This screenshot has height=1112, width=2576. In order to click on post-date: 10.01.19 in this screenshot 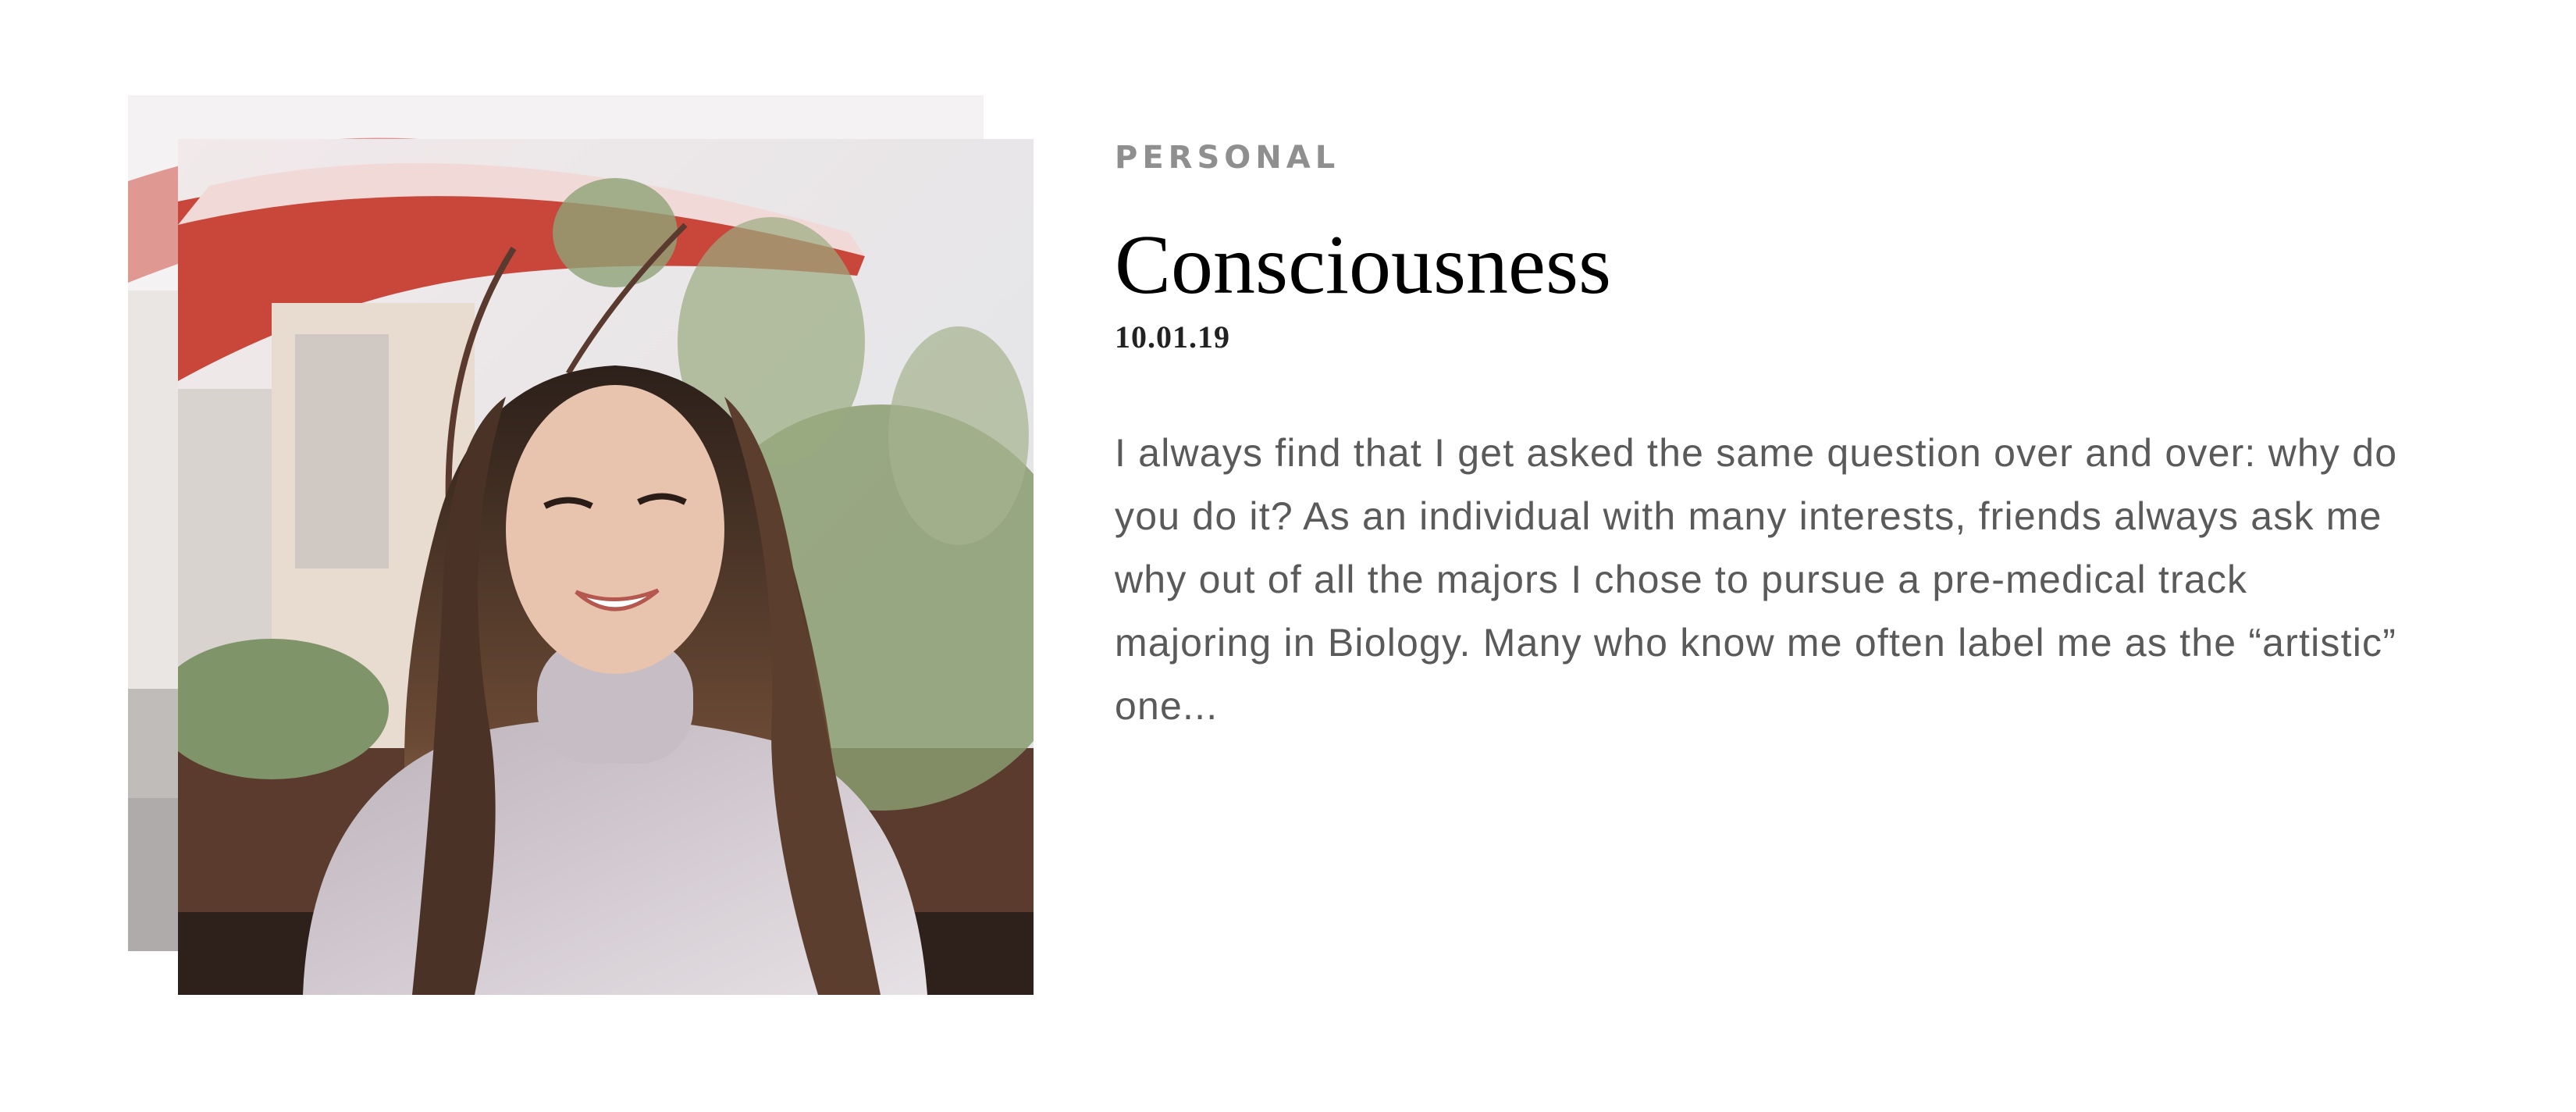, I will do `click(1172, 337)`.